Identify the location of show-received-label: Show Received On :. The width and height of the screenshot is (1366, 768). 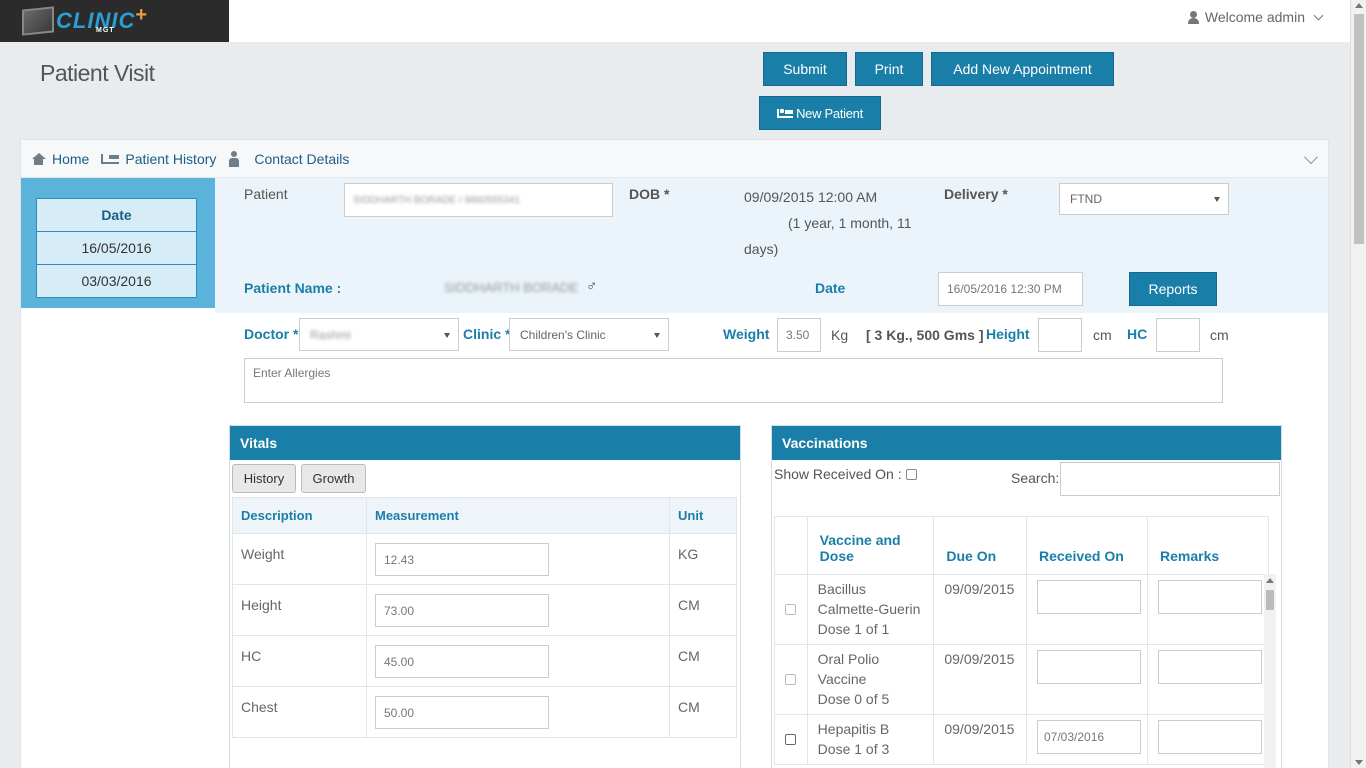
(845, 474).